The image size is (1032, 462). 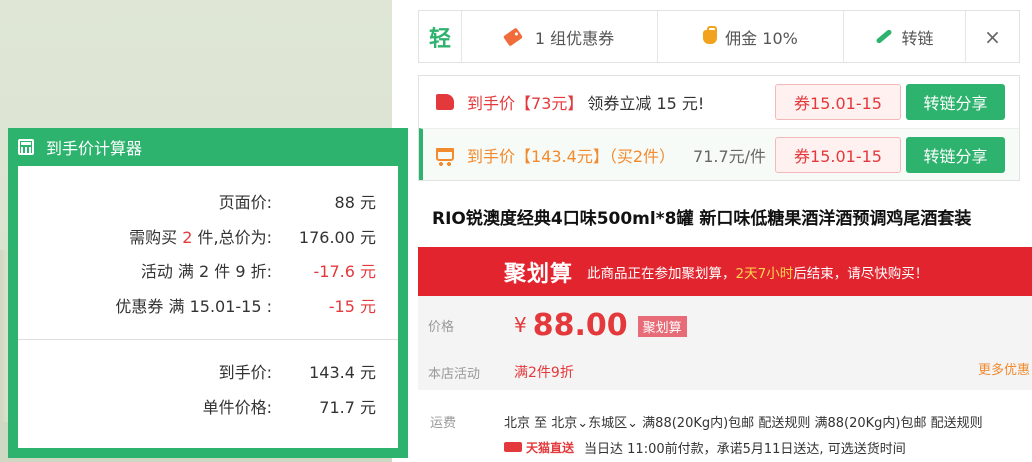 What do you see at coordinates (94, 148) in the screenshot?
I see `calculator-title: 到手价计算器` at bounding box center [94, 148].